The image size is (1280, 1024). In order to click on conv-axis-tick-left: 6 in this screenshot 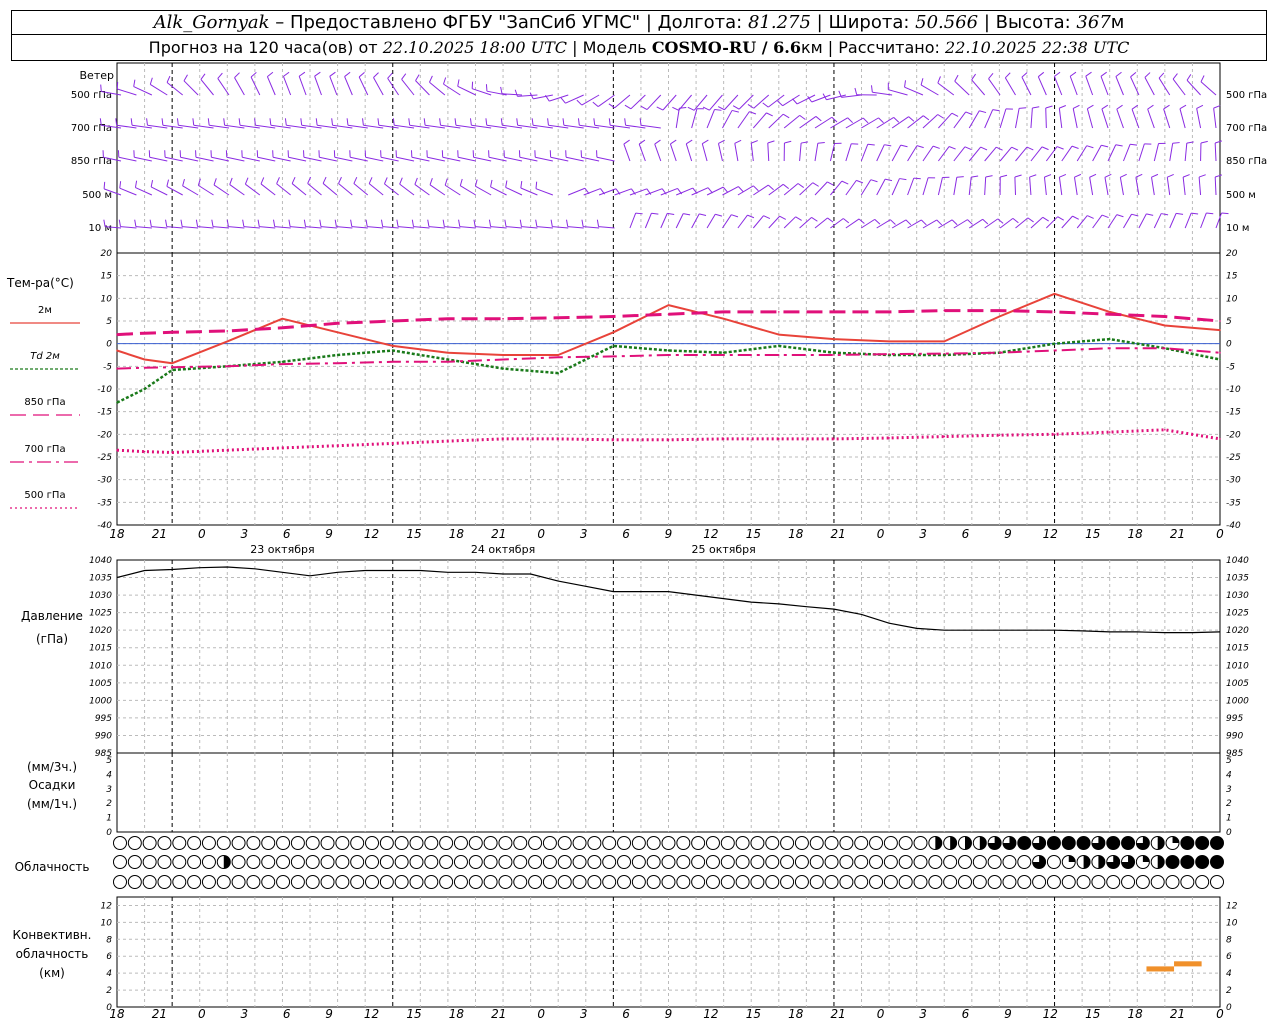, I will do `click(109, 957)`.